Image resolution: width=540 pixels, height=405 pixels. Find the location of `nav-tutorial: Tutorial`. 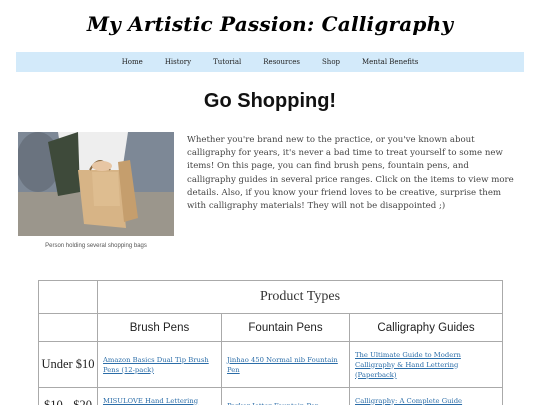

nav-tutorial: Tutorial is located at coordinates (227, 62).